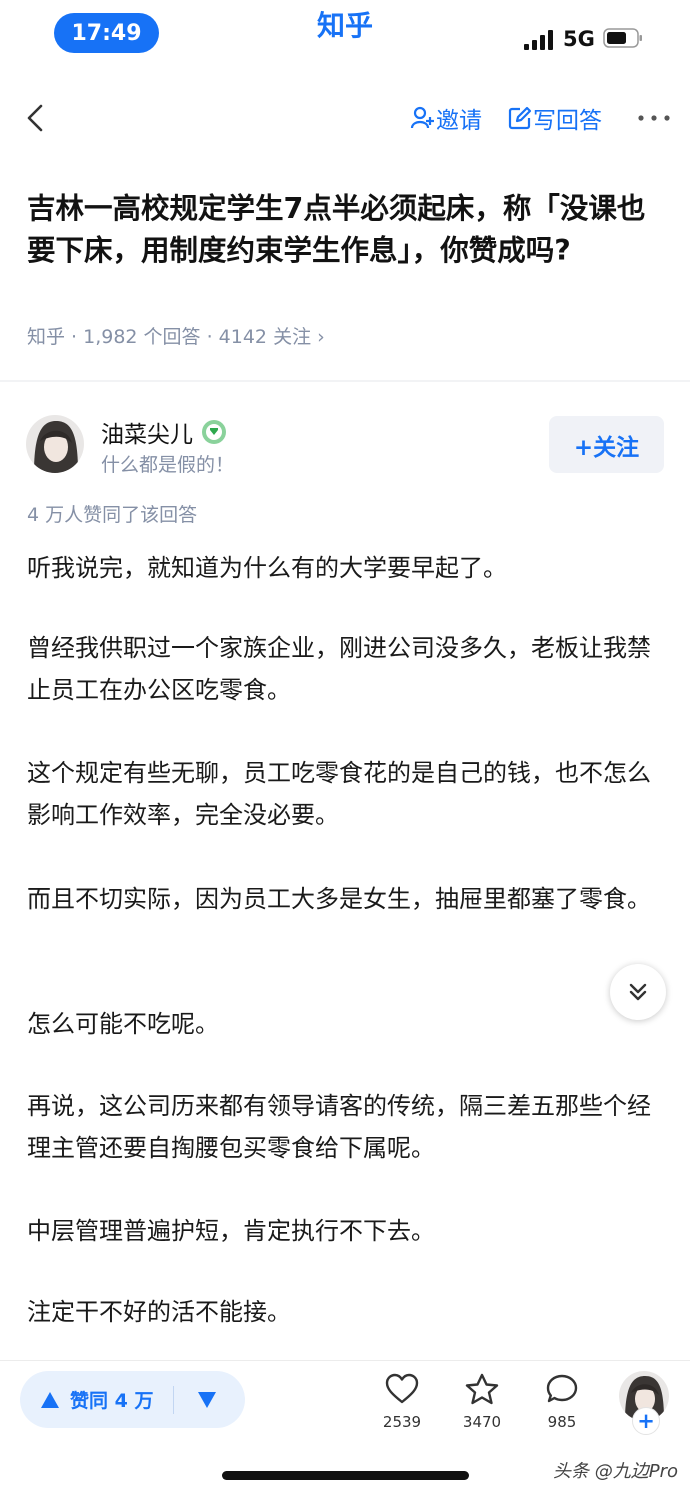  Describe the element at coordinates (50, 1399) in the screenshot. I see `triangle-up-icon` at that location.